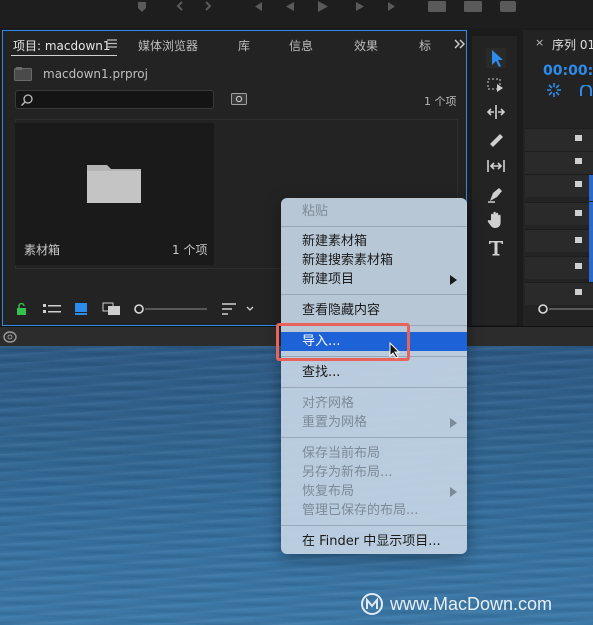 The image size is (593, 625). What do you see at coordinates (496, 140) in the screenshot?
I see `razor-tool-icon` at bounding box center [496, 140].